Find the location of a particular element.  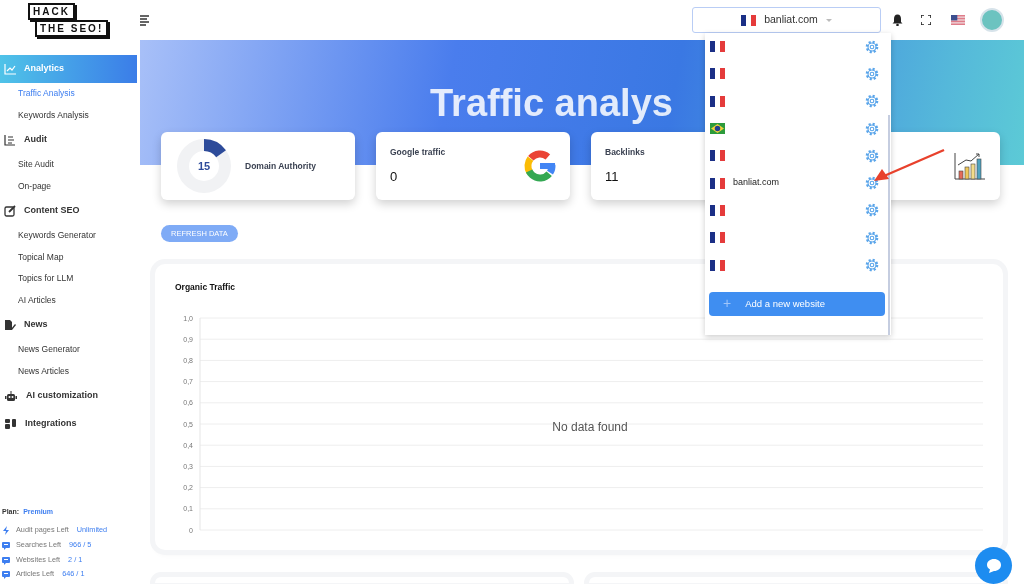

caret-icon is located at coordinates (828, 20).